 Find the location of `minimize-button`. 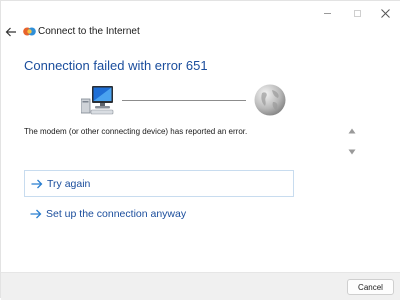

minimize-button is located at coordinates (327, 13).